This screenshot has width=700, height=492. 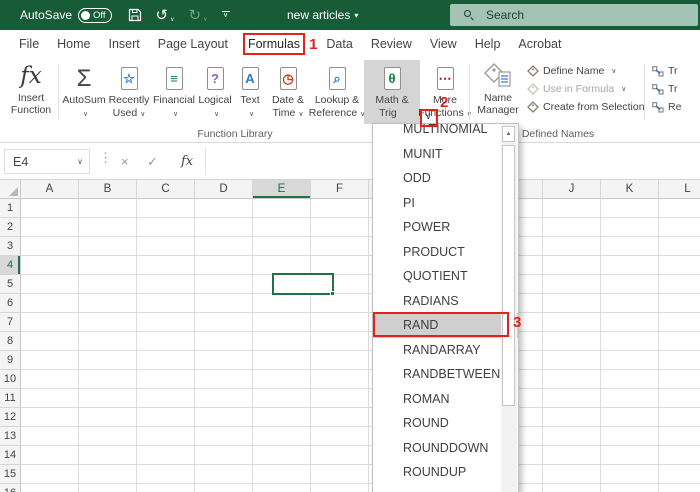 I want to click on document-title: new articles ▾, so click(x=322, y=15).